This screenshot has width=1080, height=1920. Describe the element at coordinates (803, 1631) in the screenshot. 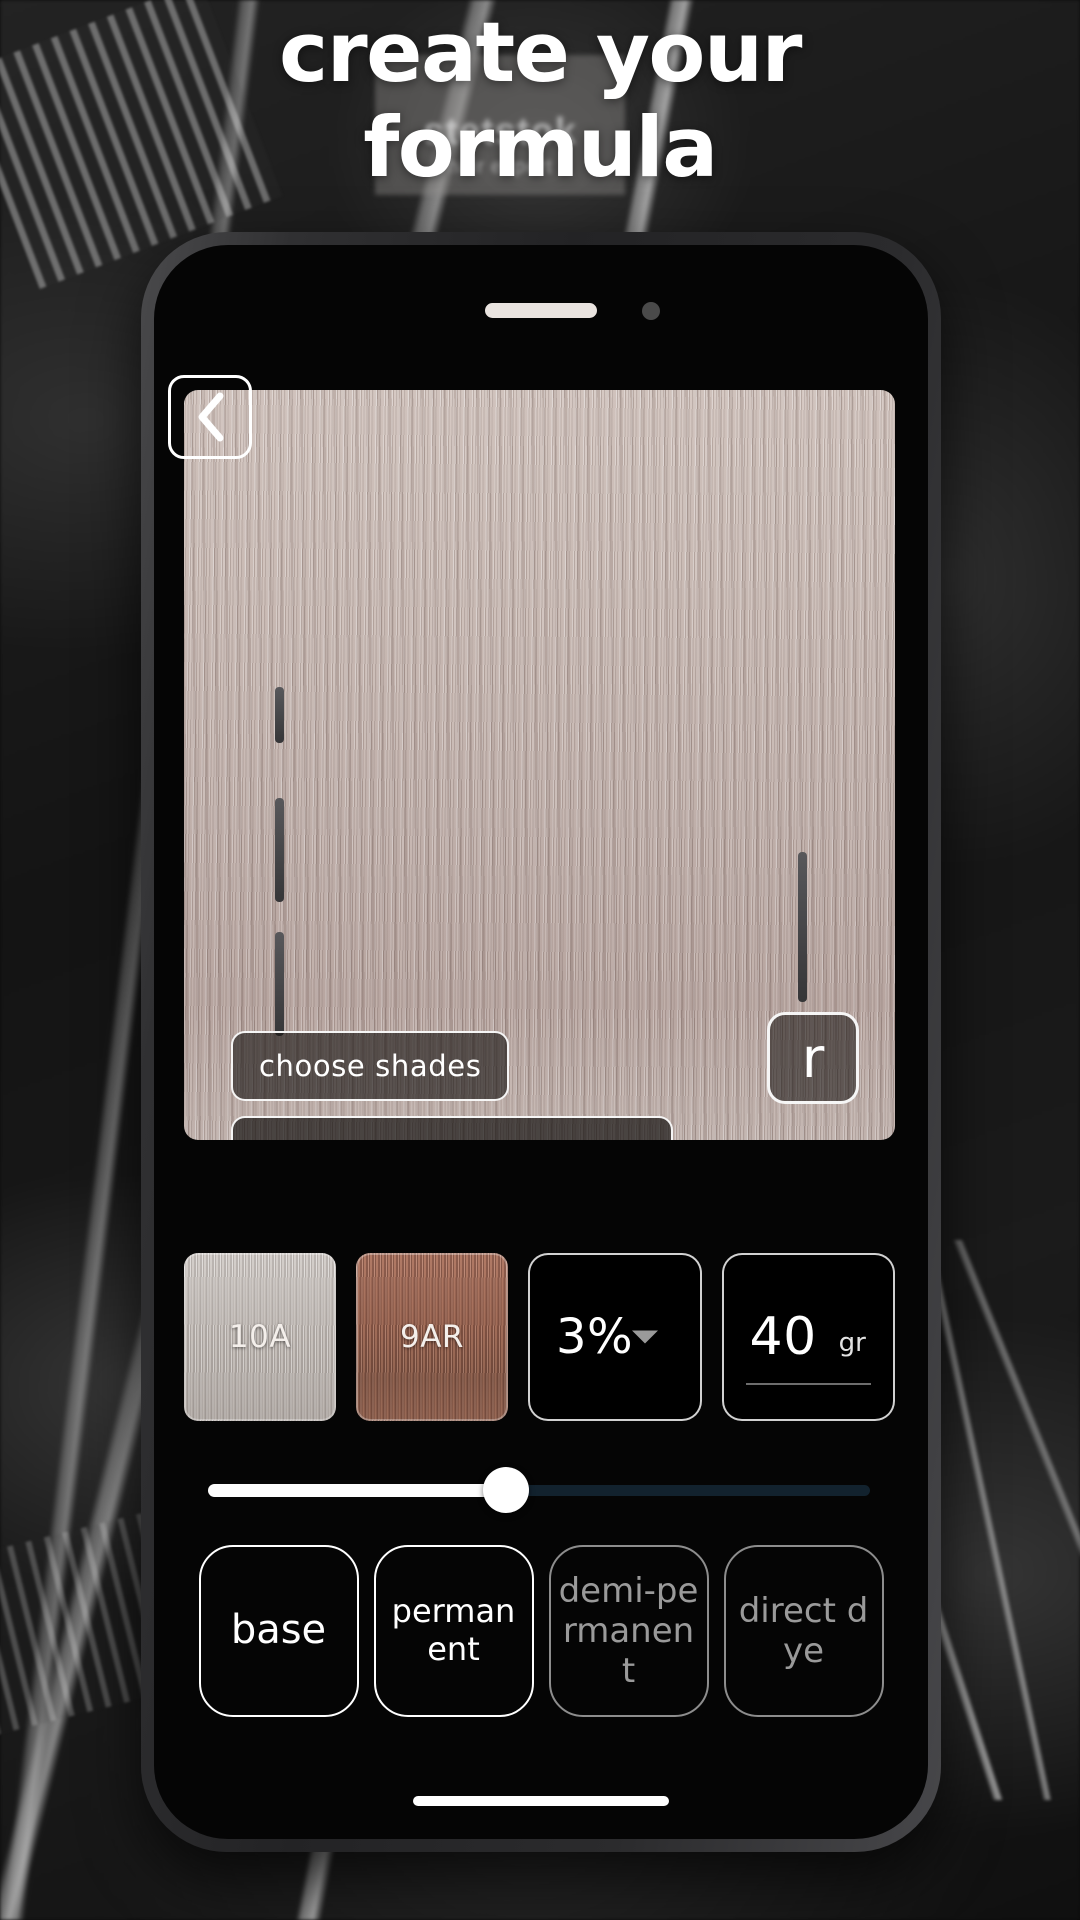

I see `type-button-direct-dye: direct dye` at that location.